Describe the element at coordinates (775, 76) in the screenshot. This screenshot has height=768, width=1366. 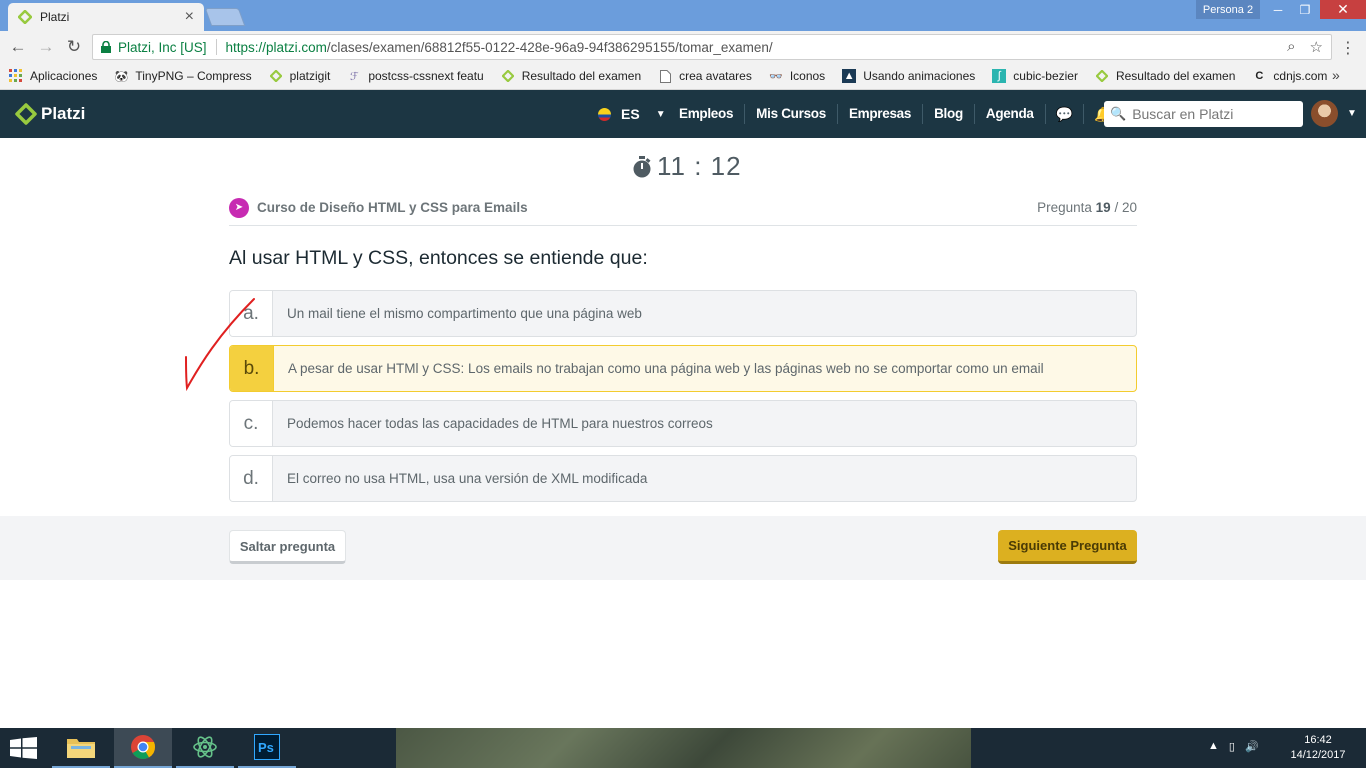
I see `glasses-icon: 👓` at that location.